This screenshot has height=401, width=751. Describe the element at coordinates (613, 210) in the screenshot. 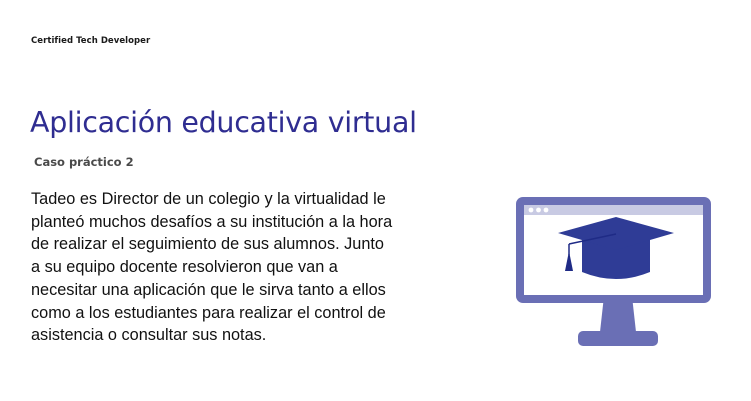

I see `window-title-bar` at that location.